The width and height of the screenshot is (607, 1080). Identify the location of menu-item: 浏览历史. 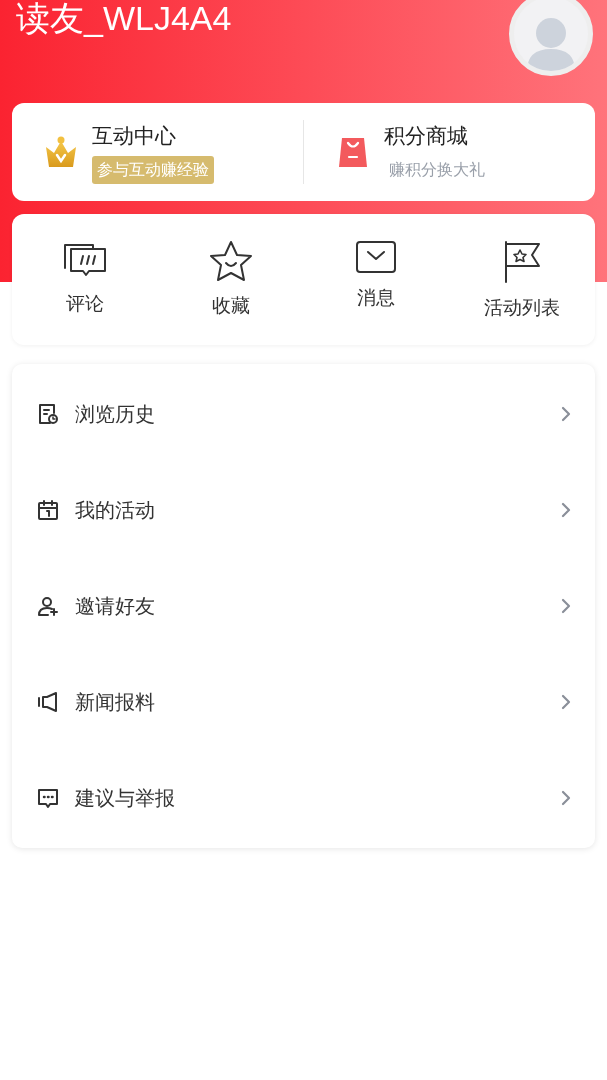
(303, 414).